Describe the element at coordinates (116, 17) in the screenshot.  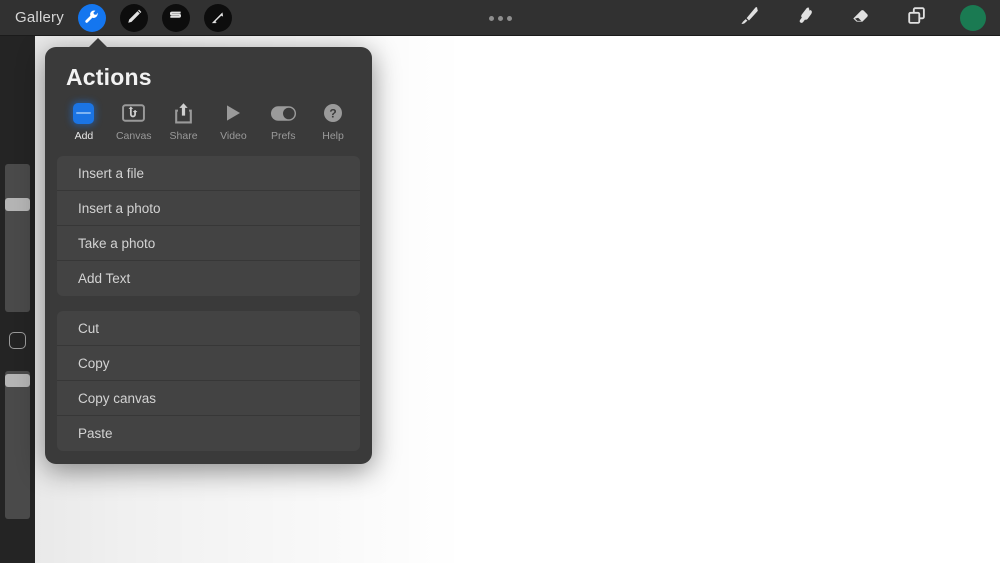
I see `toolbar-left-group: Gallery` at that location.